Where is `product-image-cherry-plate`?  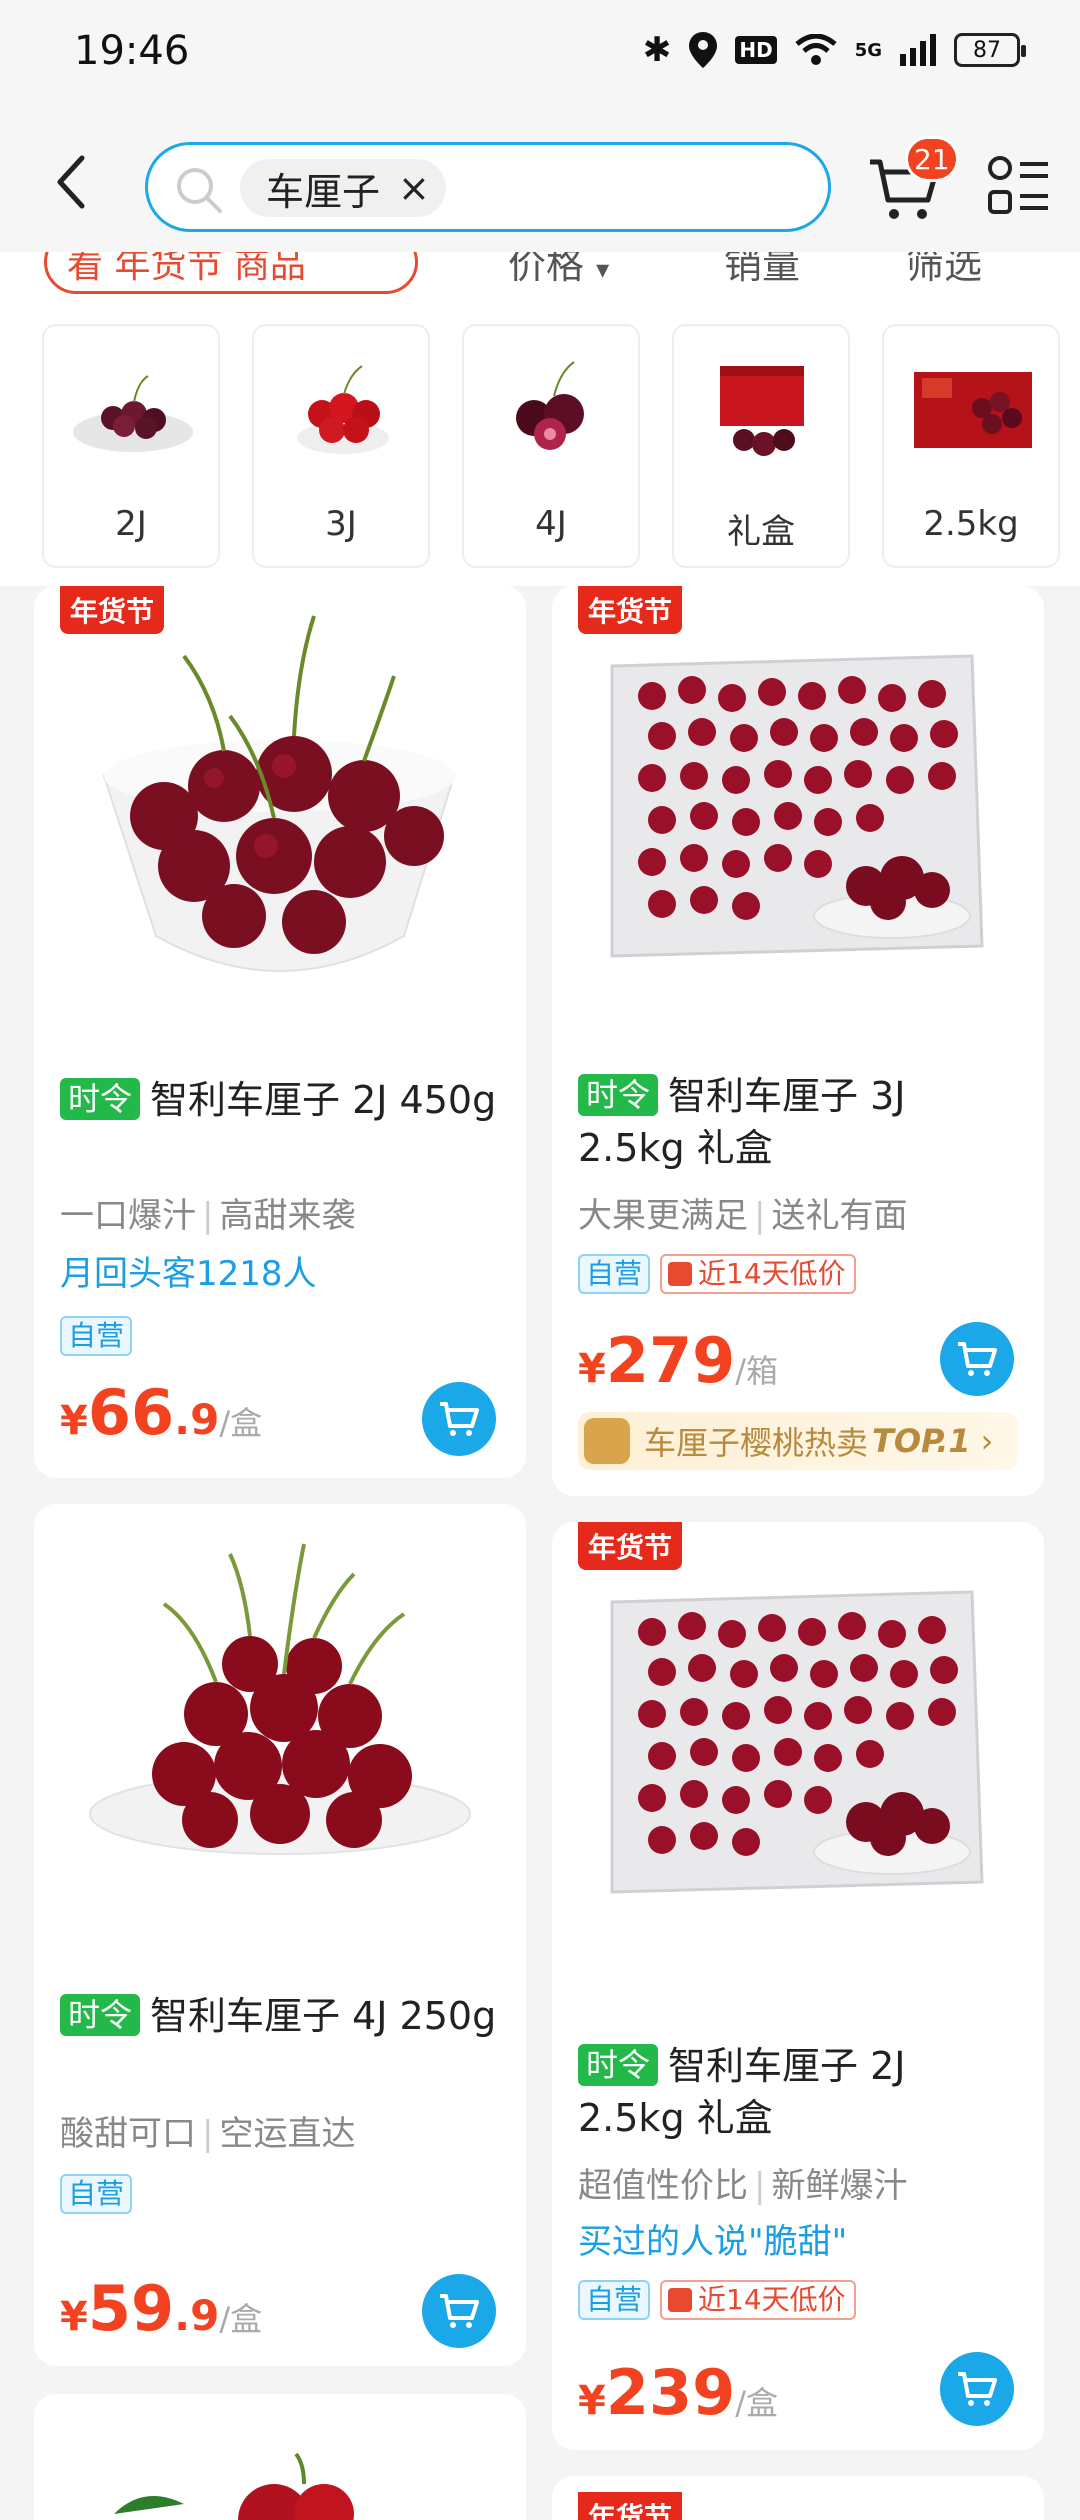
product-image-cherry-plate is located at coordinates (280, 1739).